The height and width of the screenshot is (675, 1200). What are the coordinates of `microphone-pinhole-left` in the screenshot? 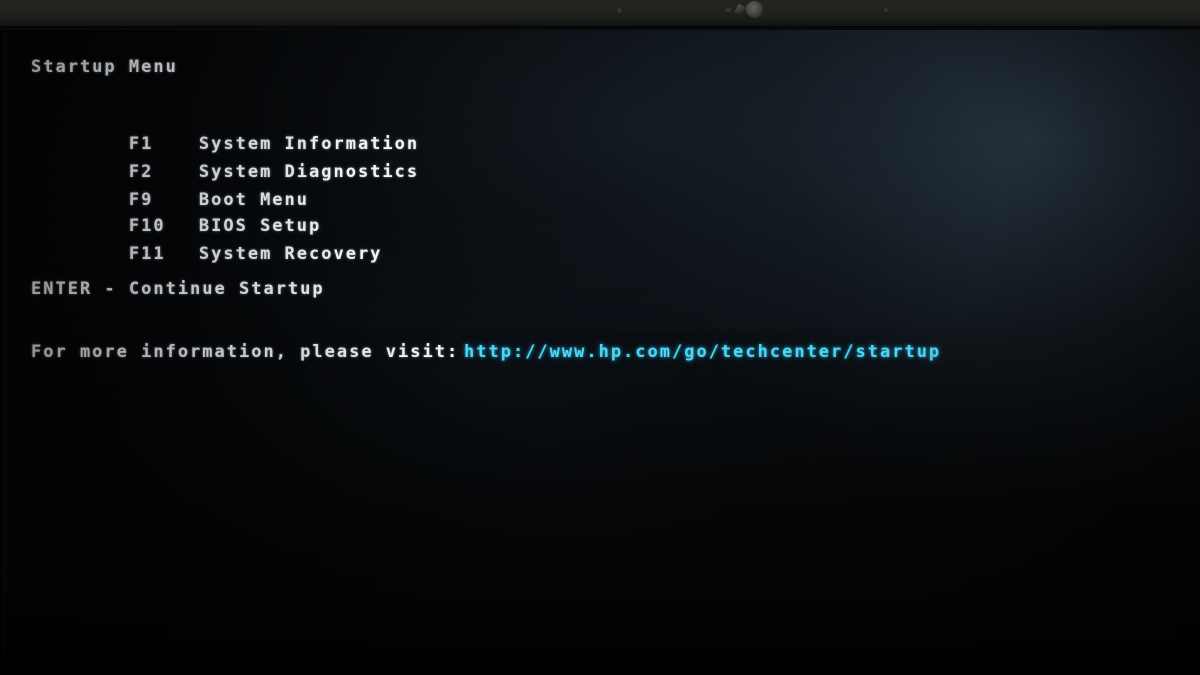 It's located at (619, 10).